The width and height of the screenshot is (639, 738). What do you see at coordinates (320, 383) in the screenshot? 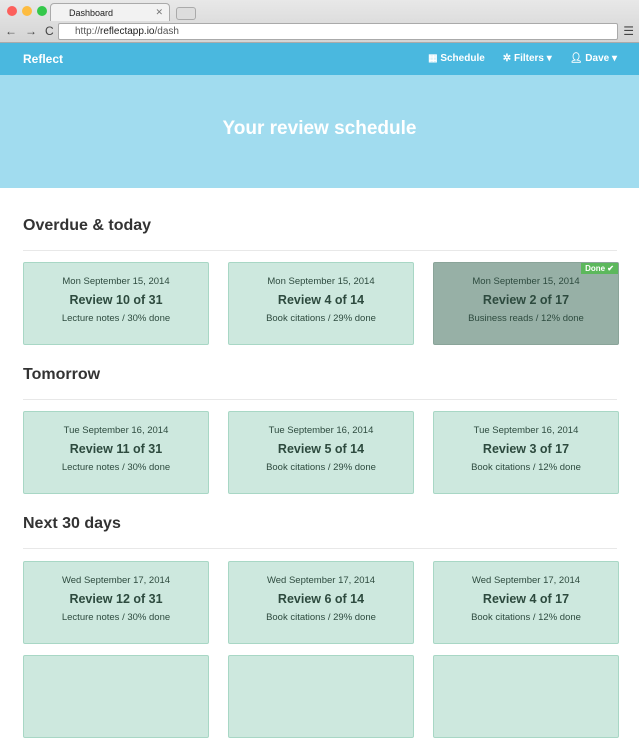
I see `section-header: Tomorrow` at bounding box center [320, 383].